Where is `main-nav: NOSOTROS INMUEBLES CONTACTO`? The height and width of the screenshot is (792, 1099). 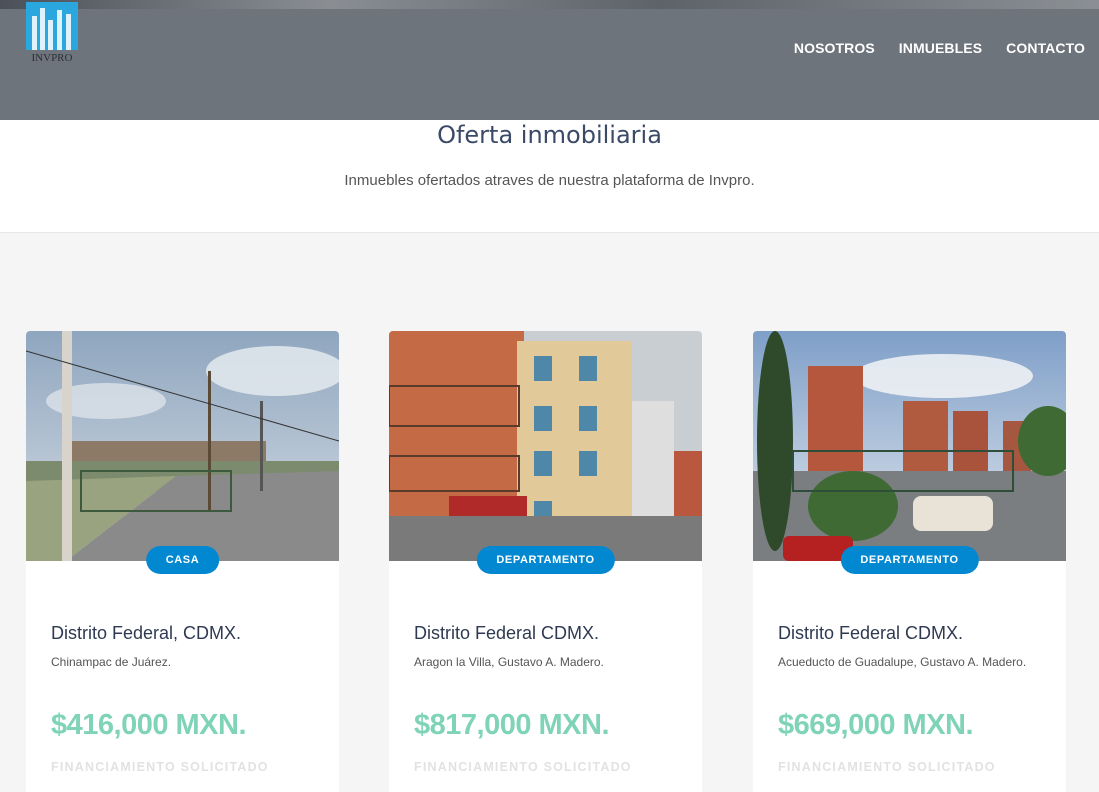
main-nav: NOSOTROS INMUEBLES CONTACTO is located at coordinates (939, 48).